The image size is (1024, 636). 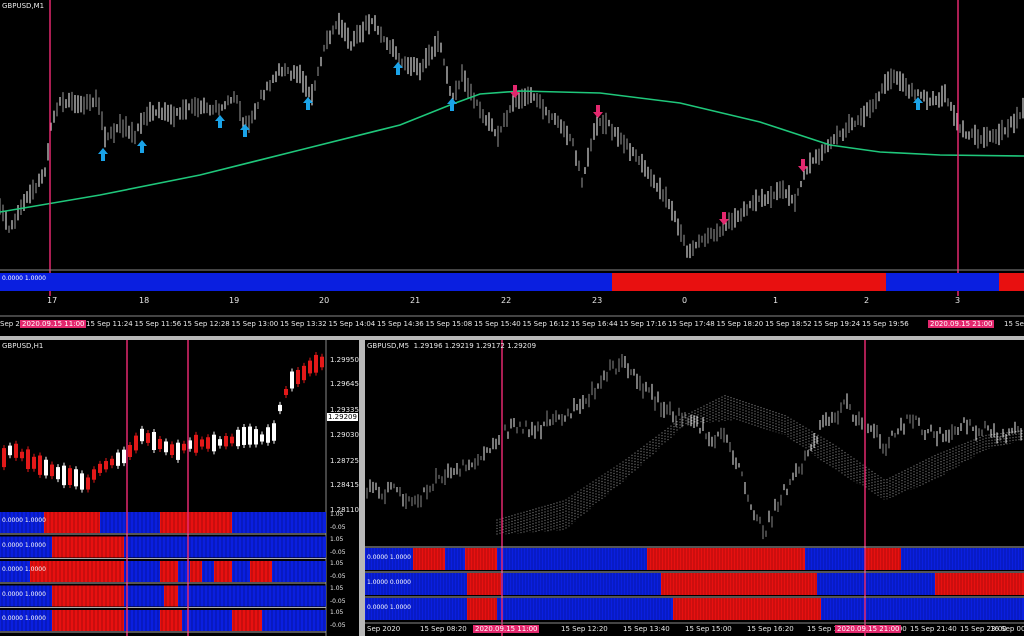 I want to click on m1-time-label: 15 Sep 13:00, so click(x=255, y=324).